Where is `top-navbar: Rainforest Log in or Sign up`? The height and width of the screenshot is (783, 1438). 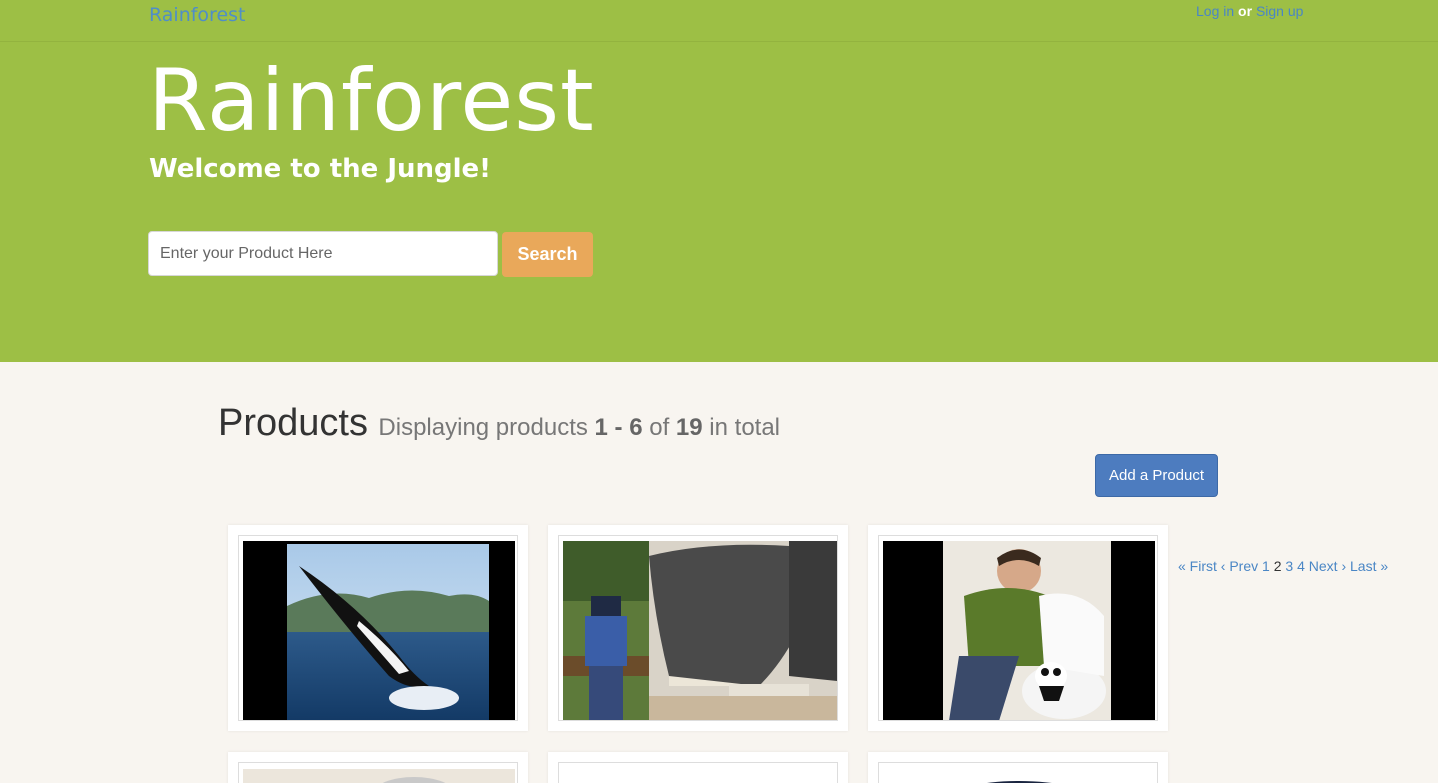 top-navbar: Rainforest Log in or Sign up is located at coordinates (719, 21).